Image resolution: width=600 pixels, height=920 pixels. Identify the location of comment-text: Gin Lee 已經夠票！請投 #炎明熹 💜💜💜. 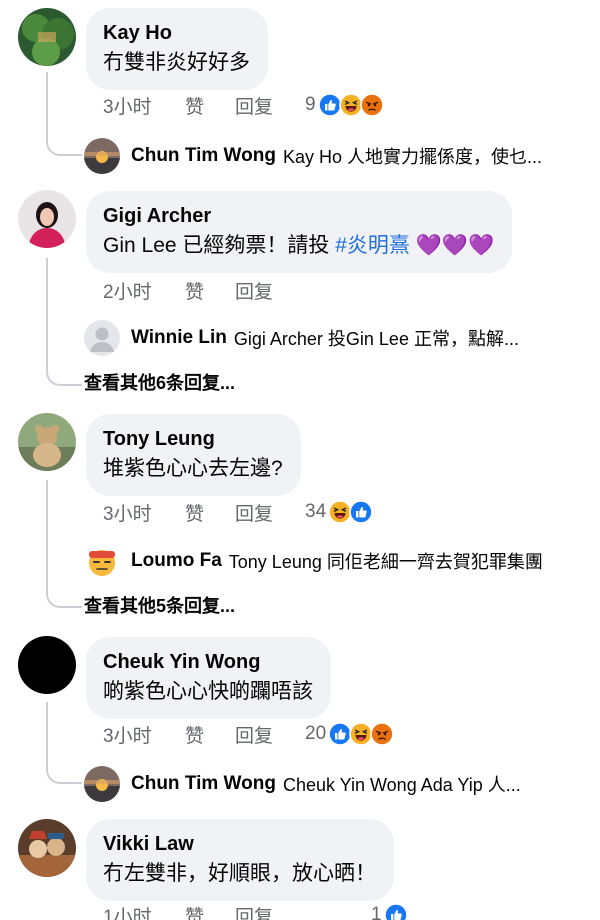
(298, 246).